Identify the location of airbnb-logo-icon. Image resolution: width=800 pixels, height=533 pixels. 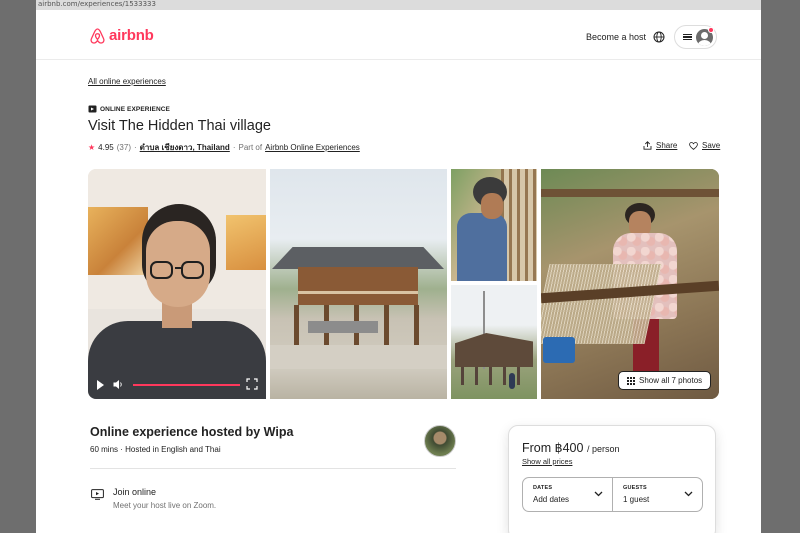
(97, 35).